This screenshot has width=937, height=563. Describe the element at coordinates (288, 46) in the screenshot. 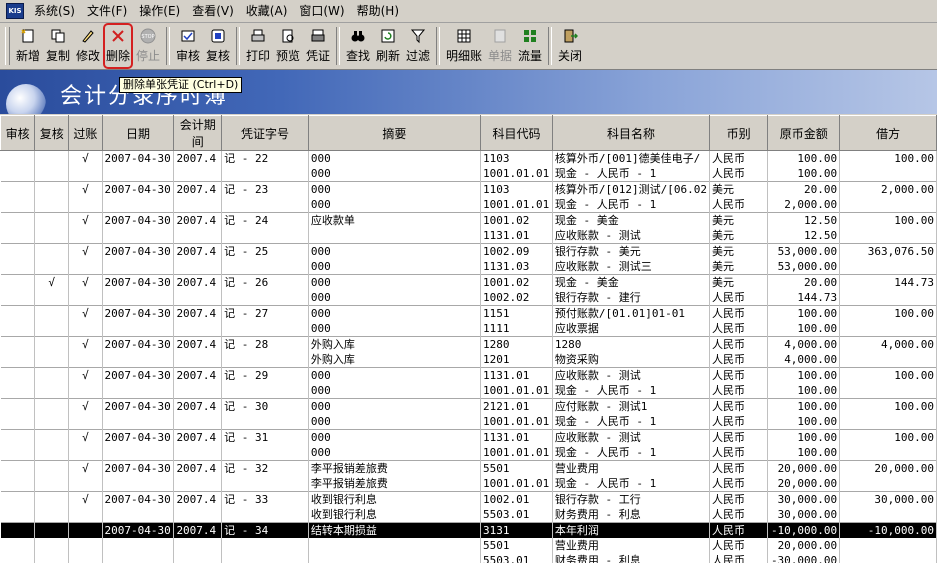

I see `preview-button: 预览` at that location.